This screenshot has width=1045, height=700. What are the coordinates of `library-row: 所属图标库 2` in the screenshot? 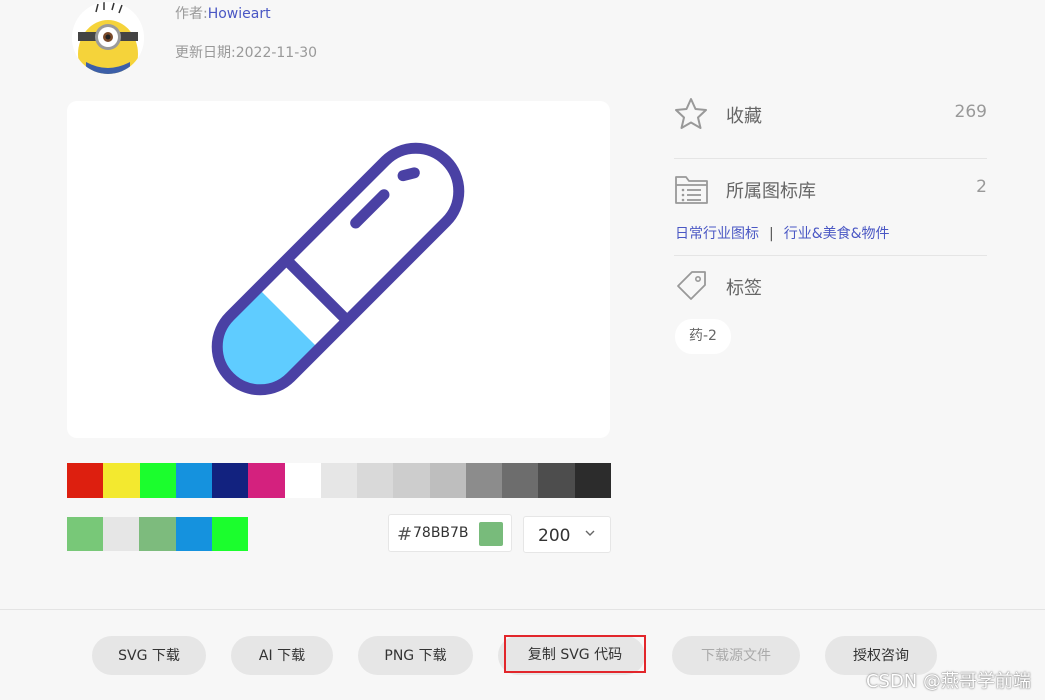 It's located at (830, 191).